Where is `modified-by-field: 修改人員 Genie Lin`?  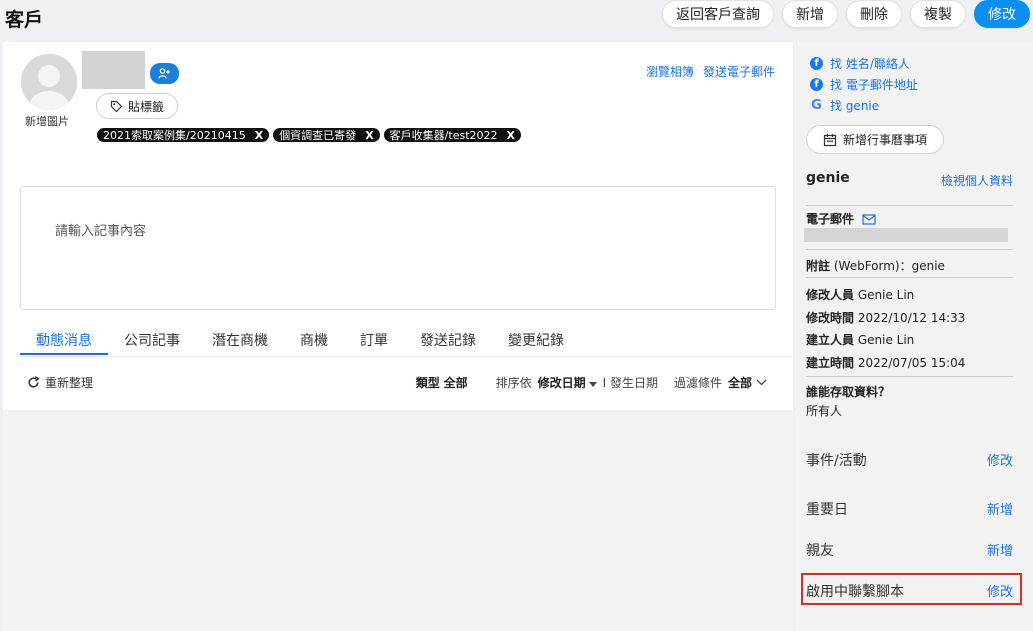
modified-by-field: 修改人員 Genie Lin is located at coordinates (860, 295).